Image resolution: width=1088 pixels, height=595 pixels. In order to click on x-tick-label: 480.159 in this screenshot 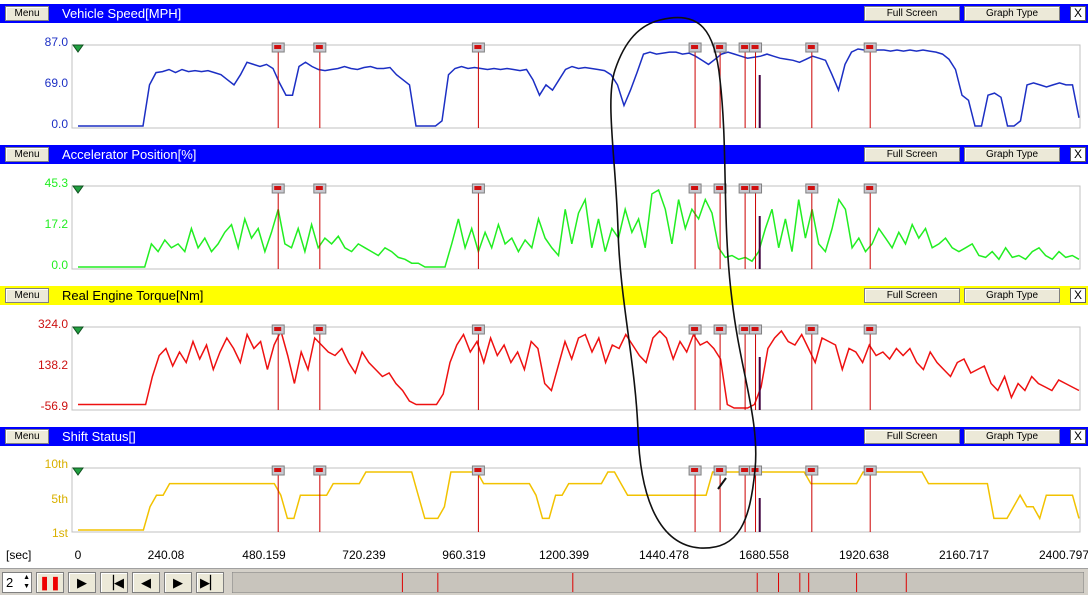, I will do `click(264, 555)`.